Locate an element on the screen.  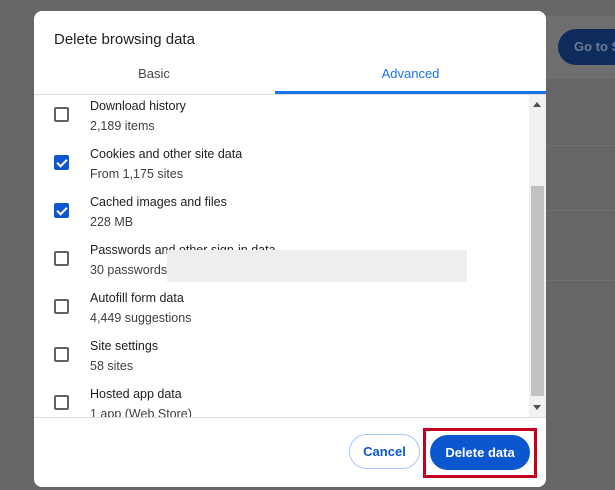
redacted-area is located at coordinates (317, 266).